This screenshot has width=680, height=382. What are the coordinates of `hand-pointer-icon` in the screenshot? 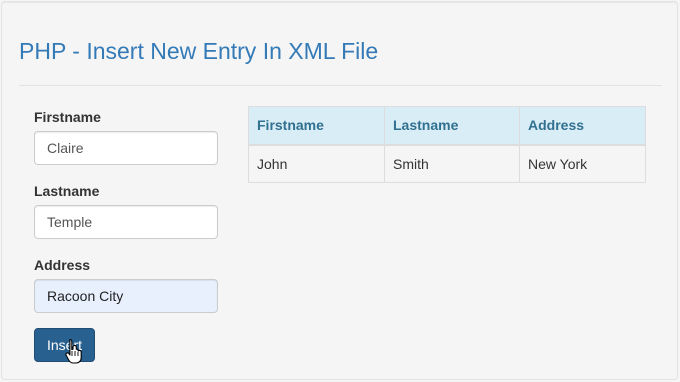 It's located at (73, 351).